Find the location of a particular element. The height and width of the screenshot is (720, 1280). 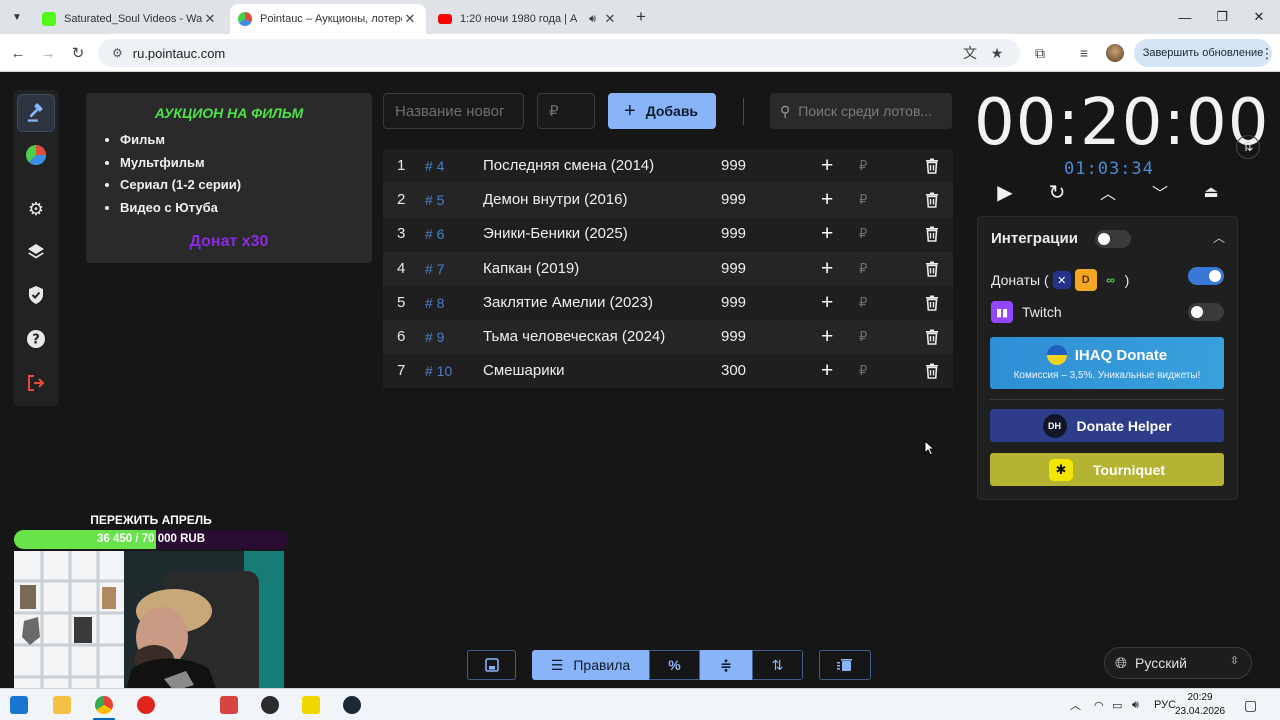

tab-pointauc: Pointauc – Аукционы, лотереи ✕ is located at coordinates (328, 19).